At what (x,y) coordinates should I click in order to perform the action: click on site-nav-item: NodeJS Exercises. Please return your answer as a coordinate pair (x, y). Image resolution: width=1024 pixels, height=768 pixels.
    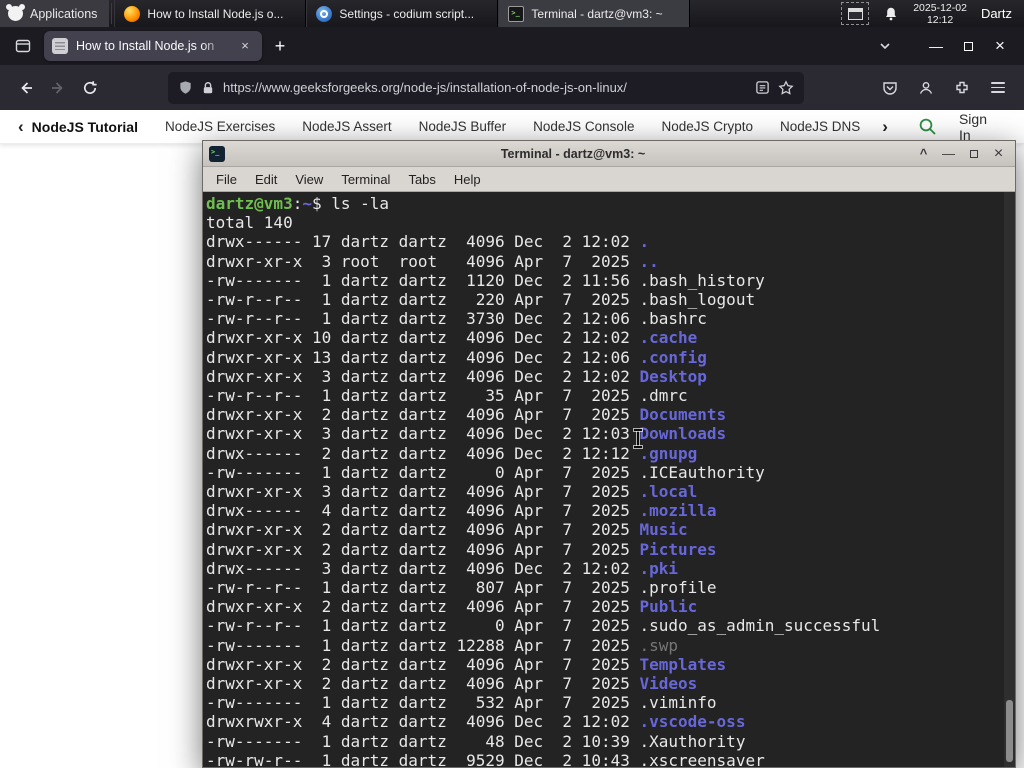
    Looking at the image, I should click on (220, 126).